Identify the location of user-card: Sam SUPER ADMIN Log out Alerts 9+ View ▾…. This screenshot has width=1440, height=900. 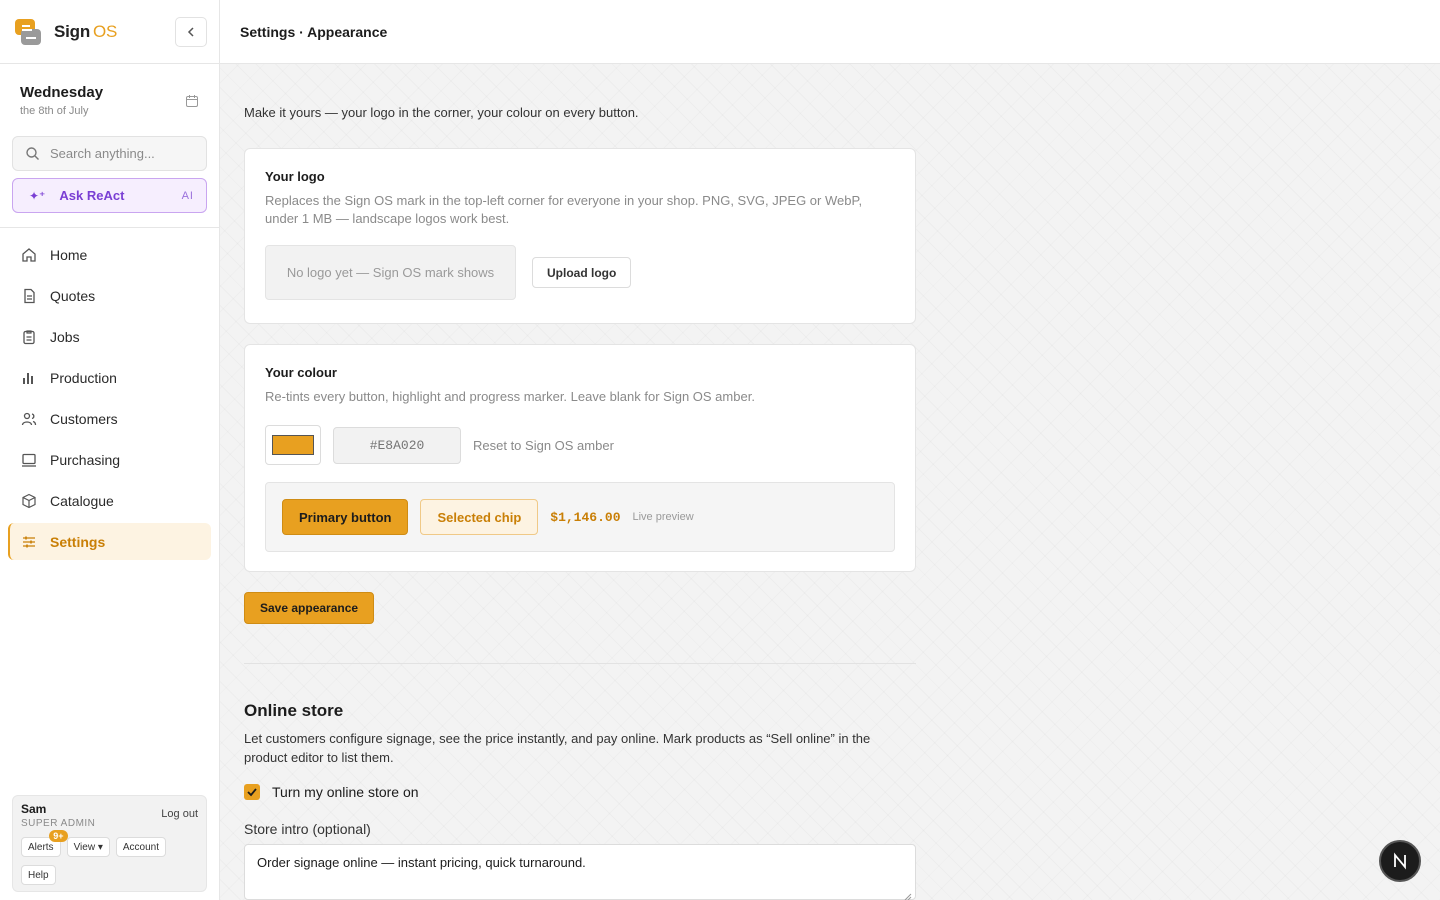
(109, 843).